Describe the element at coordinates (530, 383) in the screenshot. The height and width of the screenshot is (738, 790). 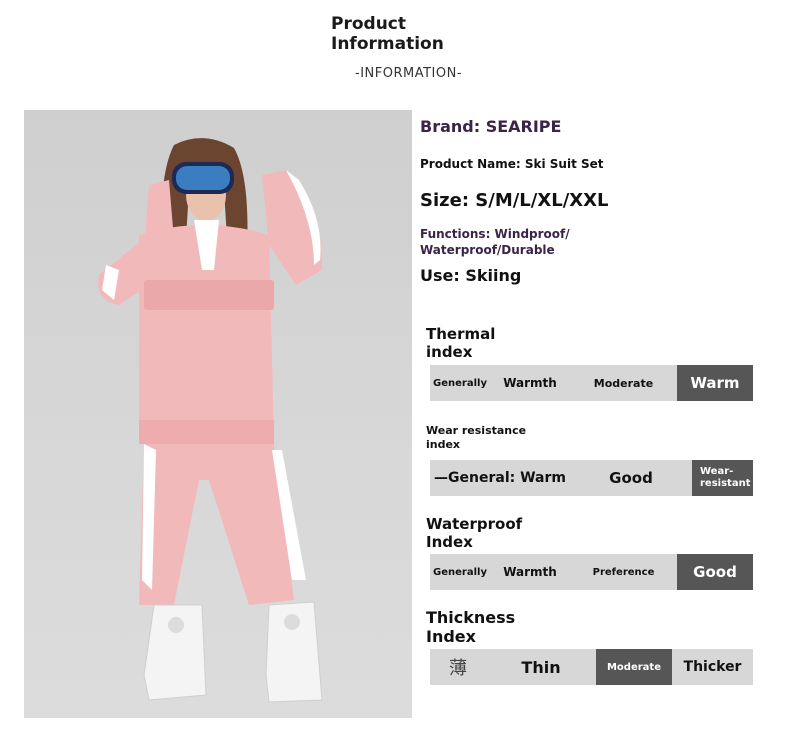
I see `thermal-option-warmth: Warmth` at that location.